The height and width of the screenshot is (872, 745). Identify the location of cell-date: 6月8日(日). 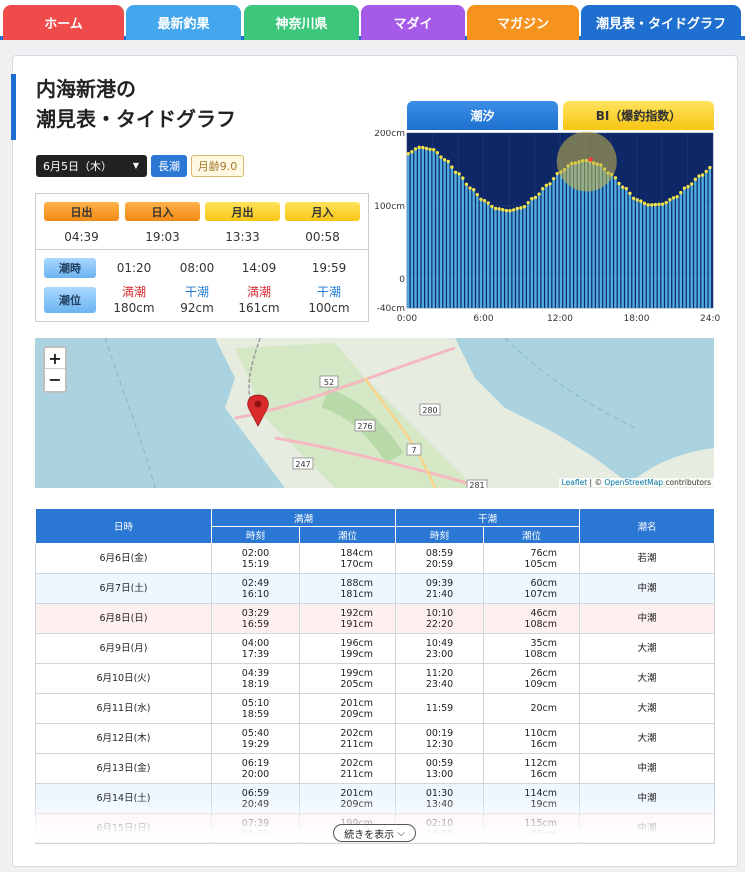
(123, 618).